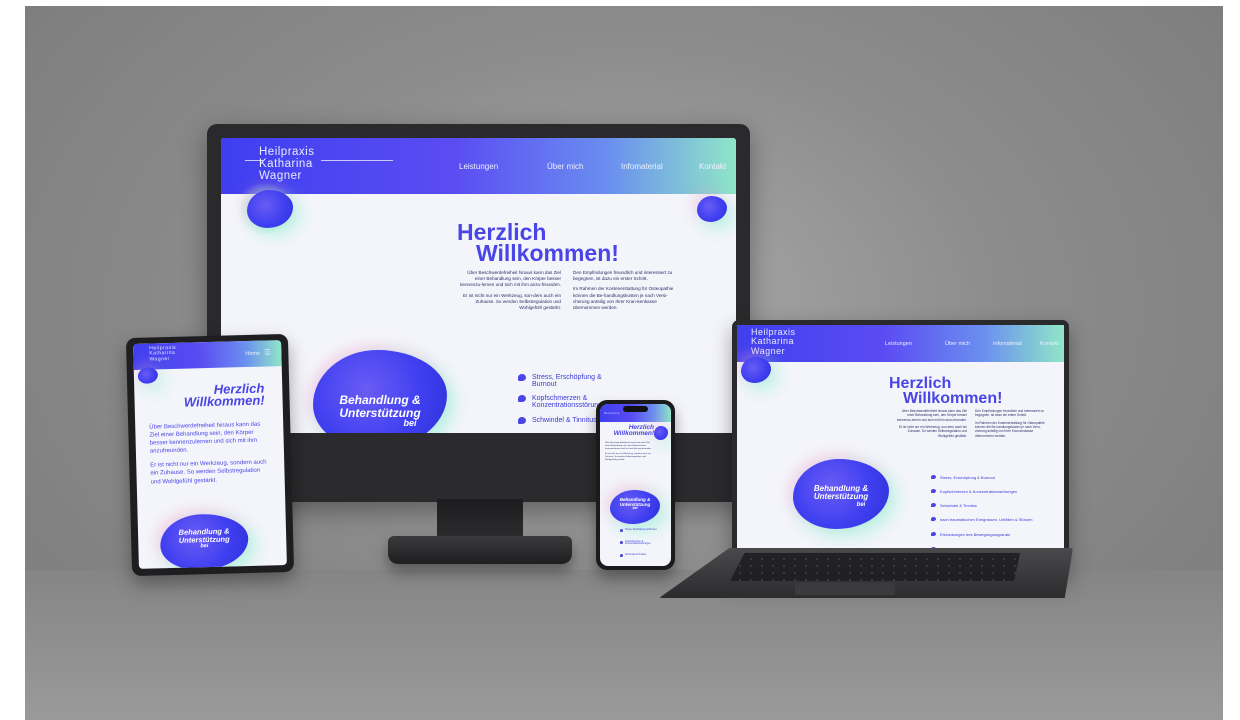 This screenshot has height=720, width=1240. I want to click on list-item: Erkrankungen des Bewegungsapparats, so click(986, 534).